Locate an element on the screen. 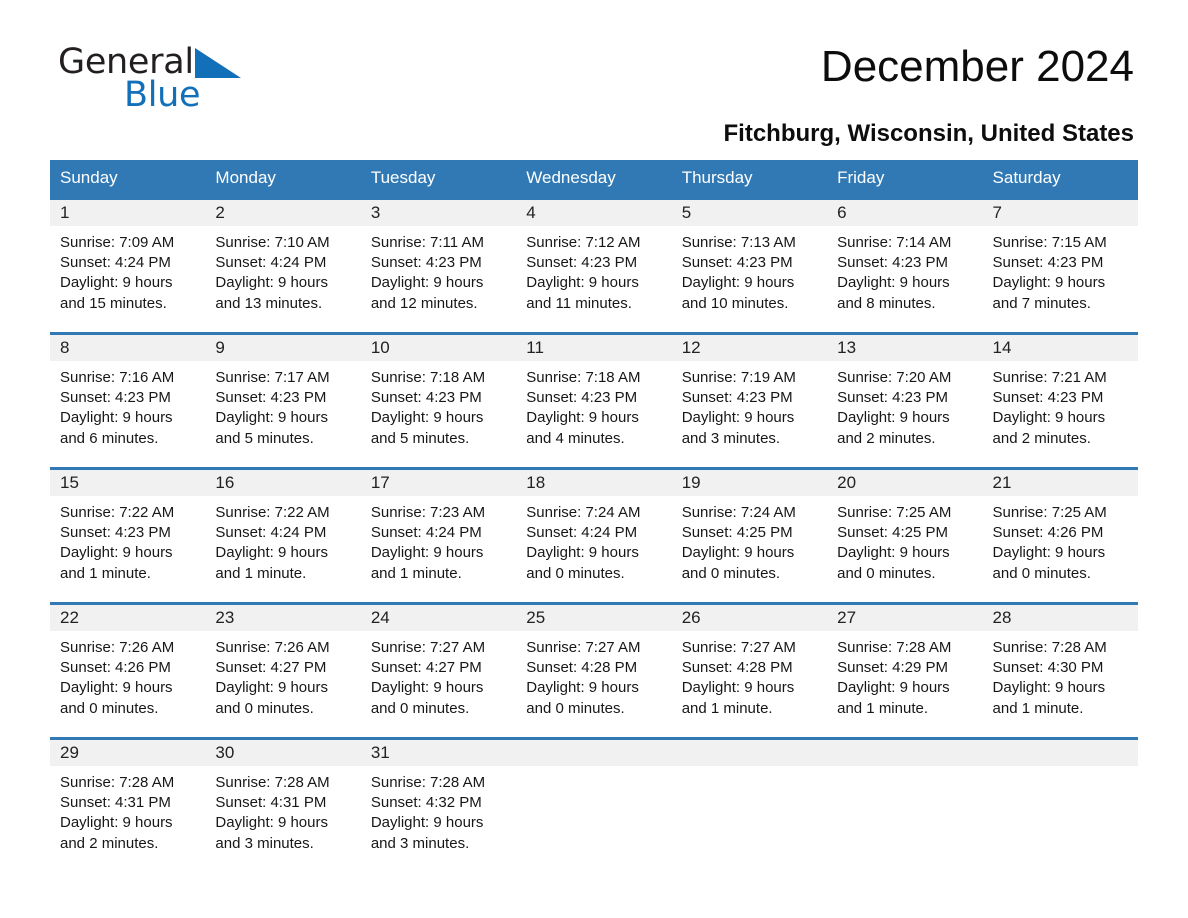  sunrise-time: Sunrise: 7:10 AM is located at coordinates (272, 242).